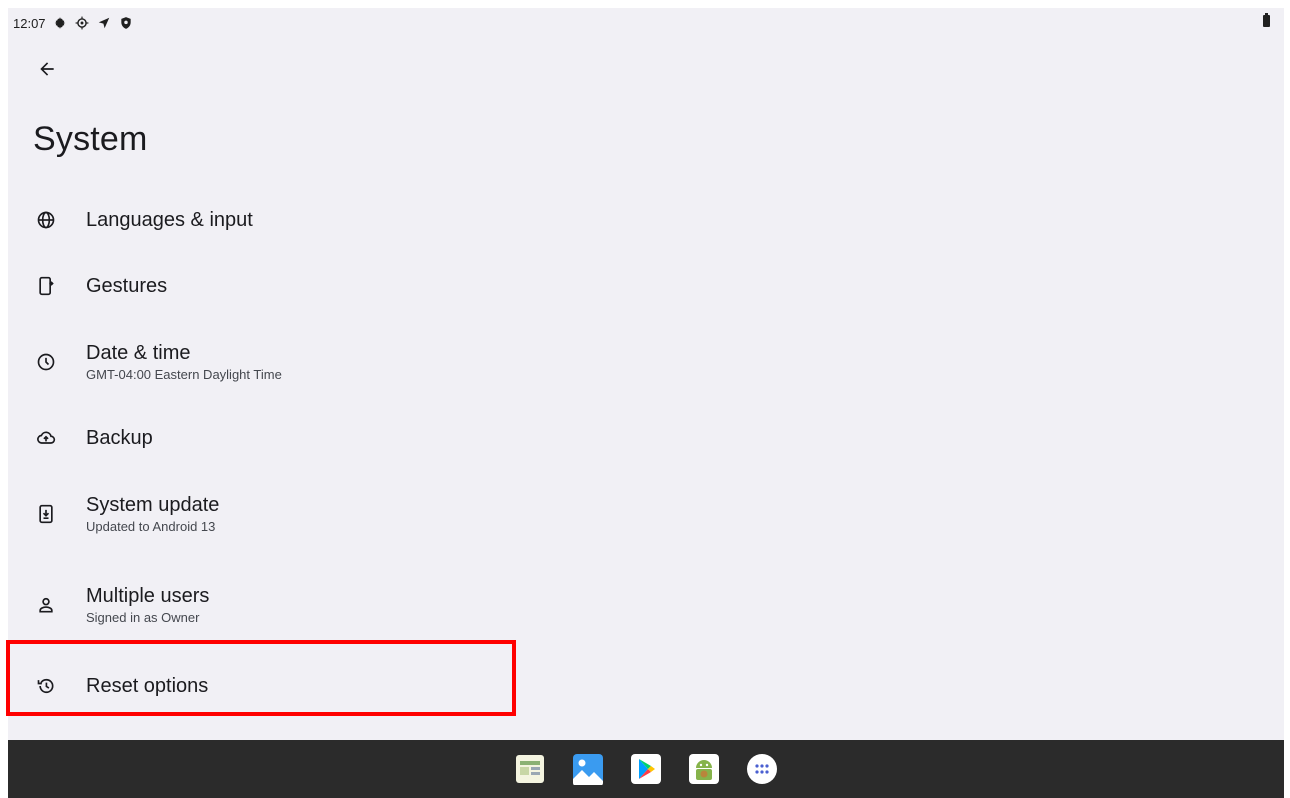 This screenshot has width=1290, height=798. Describe the element at coordinates (169, 220) in the screenshot. I see `item-title: Languages & input` at that location.